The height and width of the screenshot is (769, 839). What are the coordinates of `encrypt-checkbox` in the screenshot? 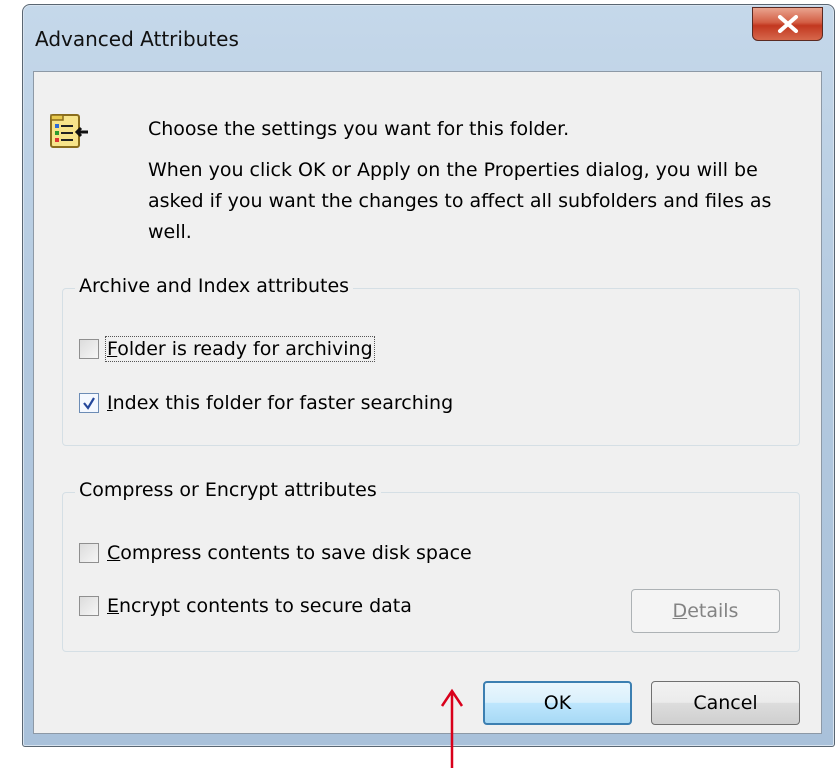 It's located at (89, 606).